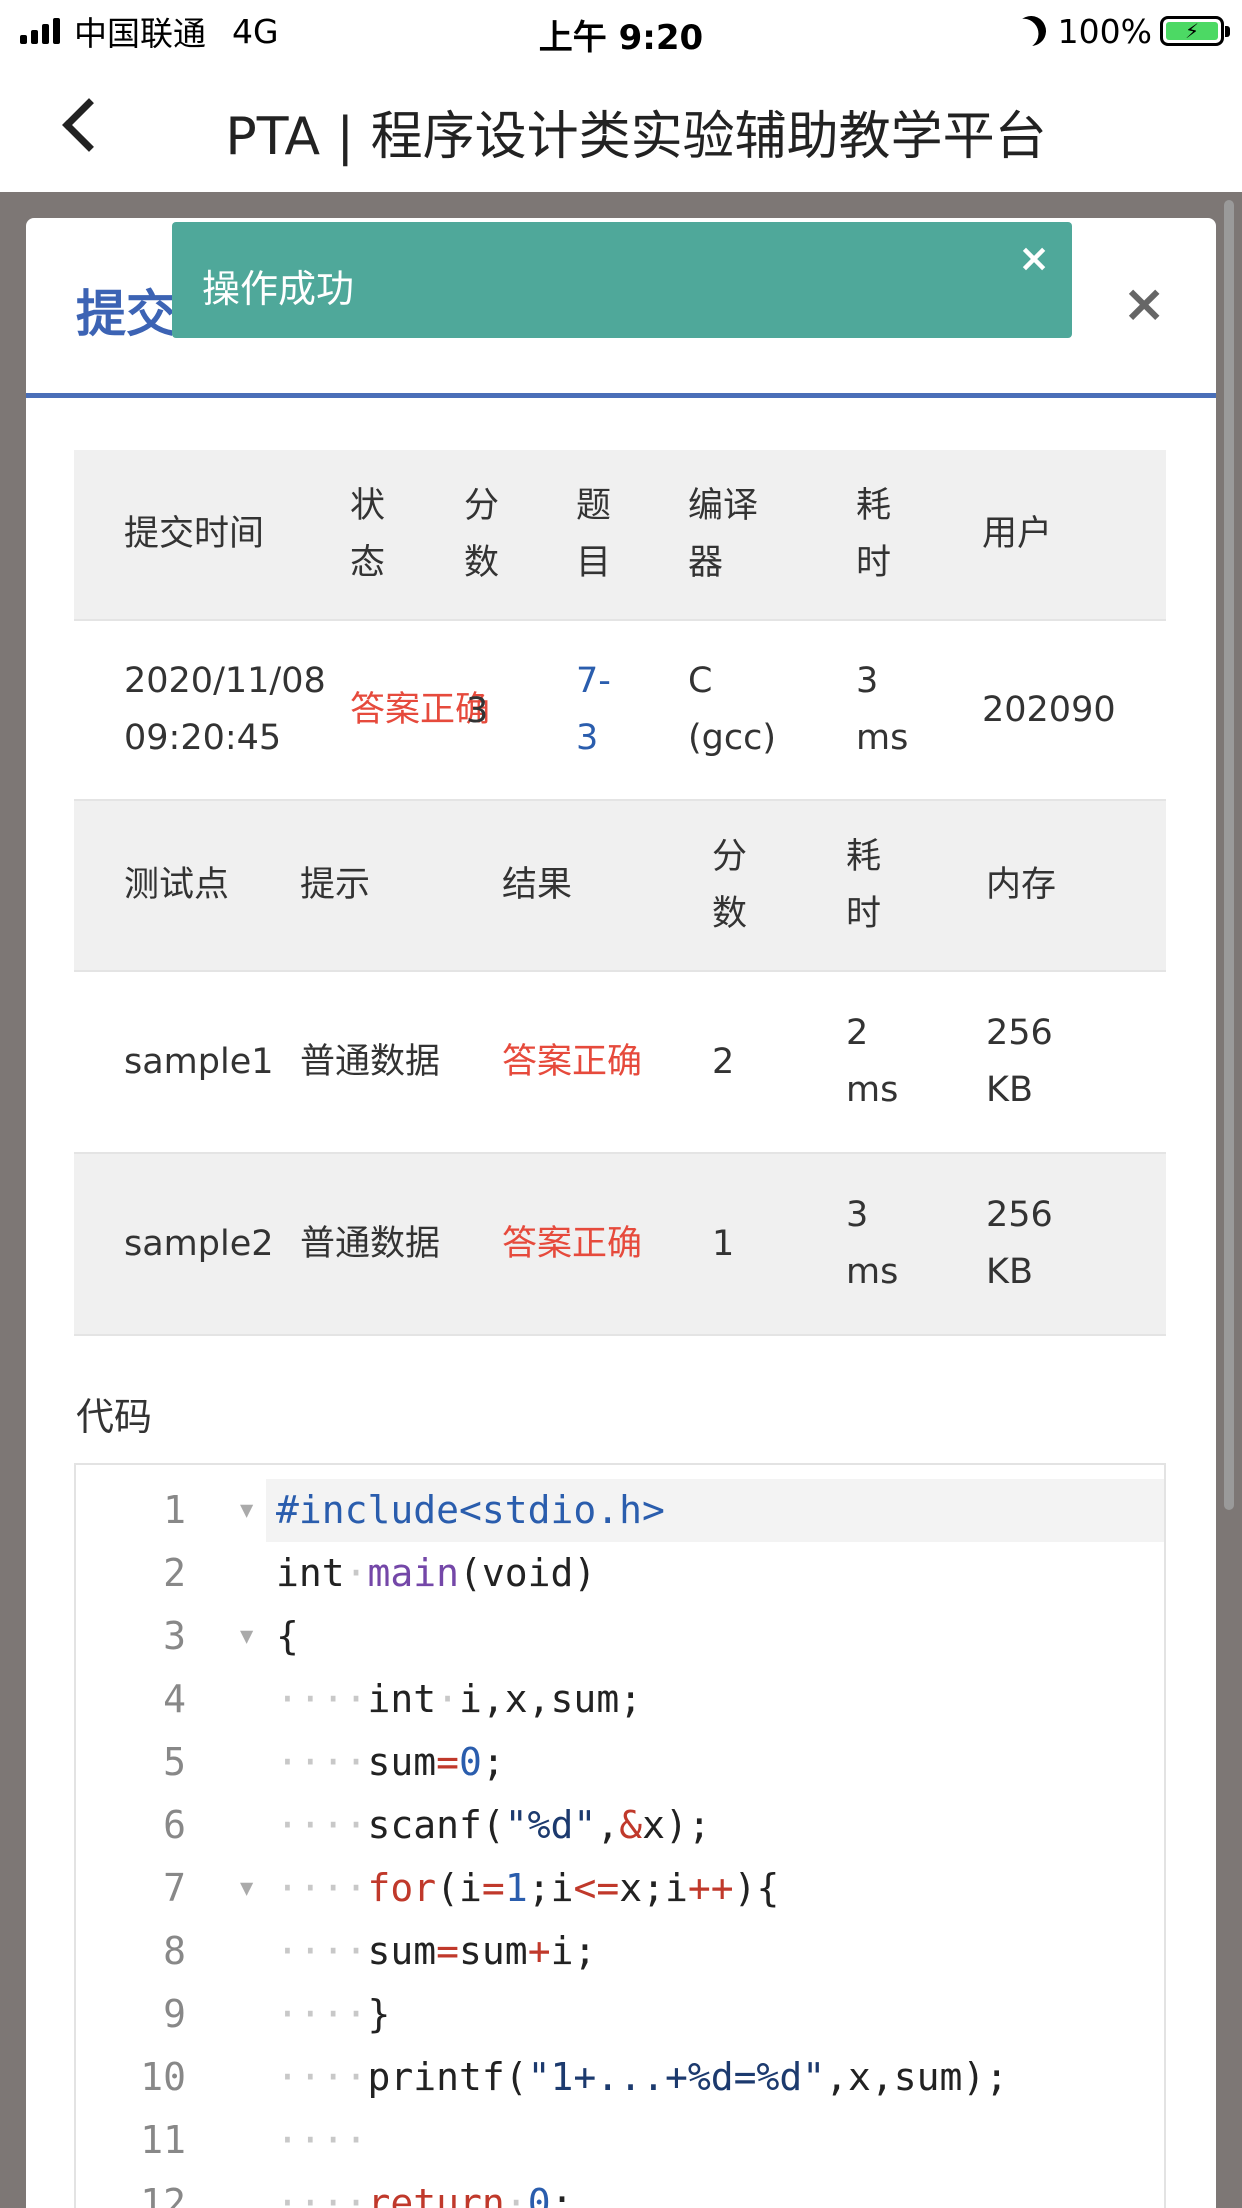 This screenshot has width=1242, height=2208. I want to click on code-section-label: 代码, so click(114, 1417).